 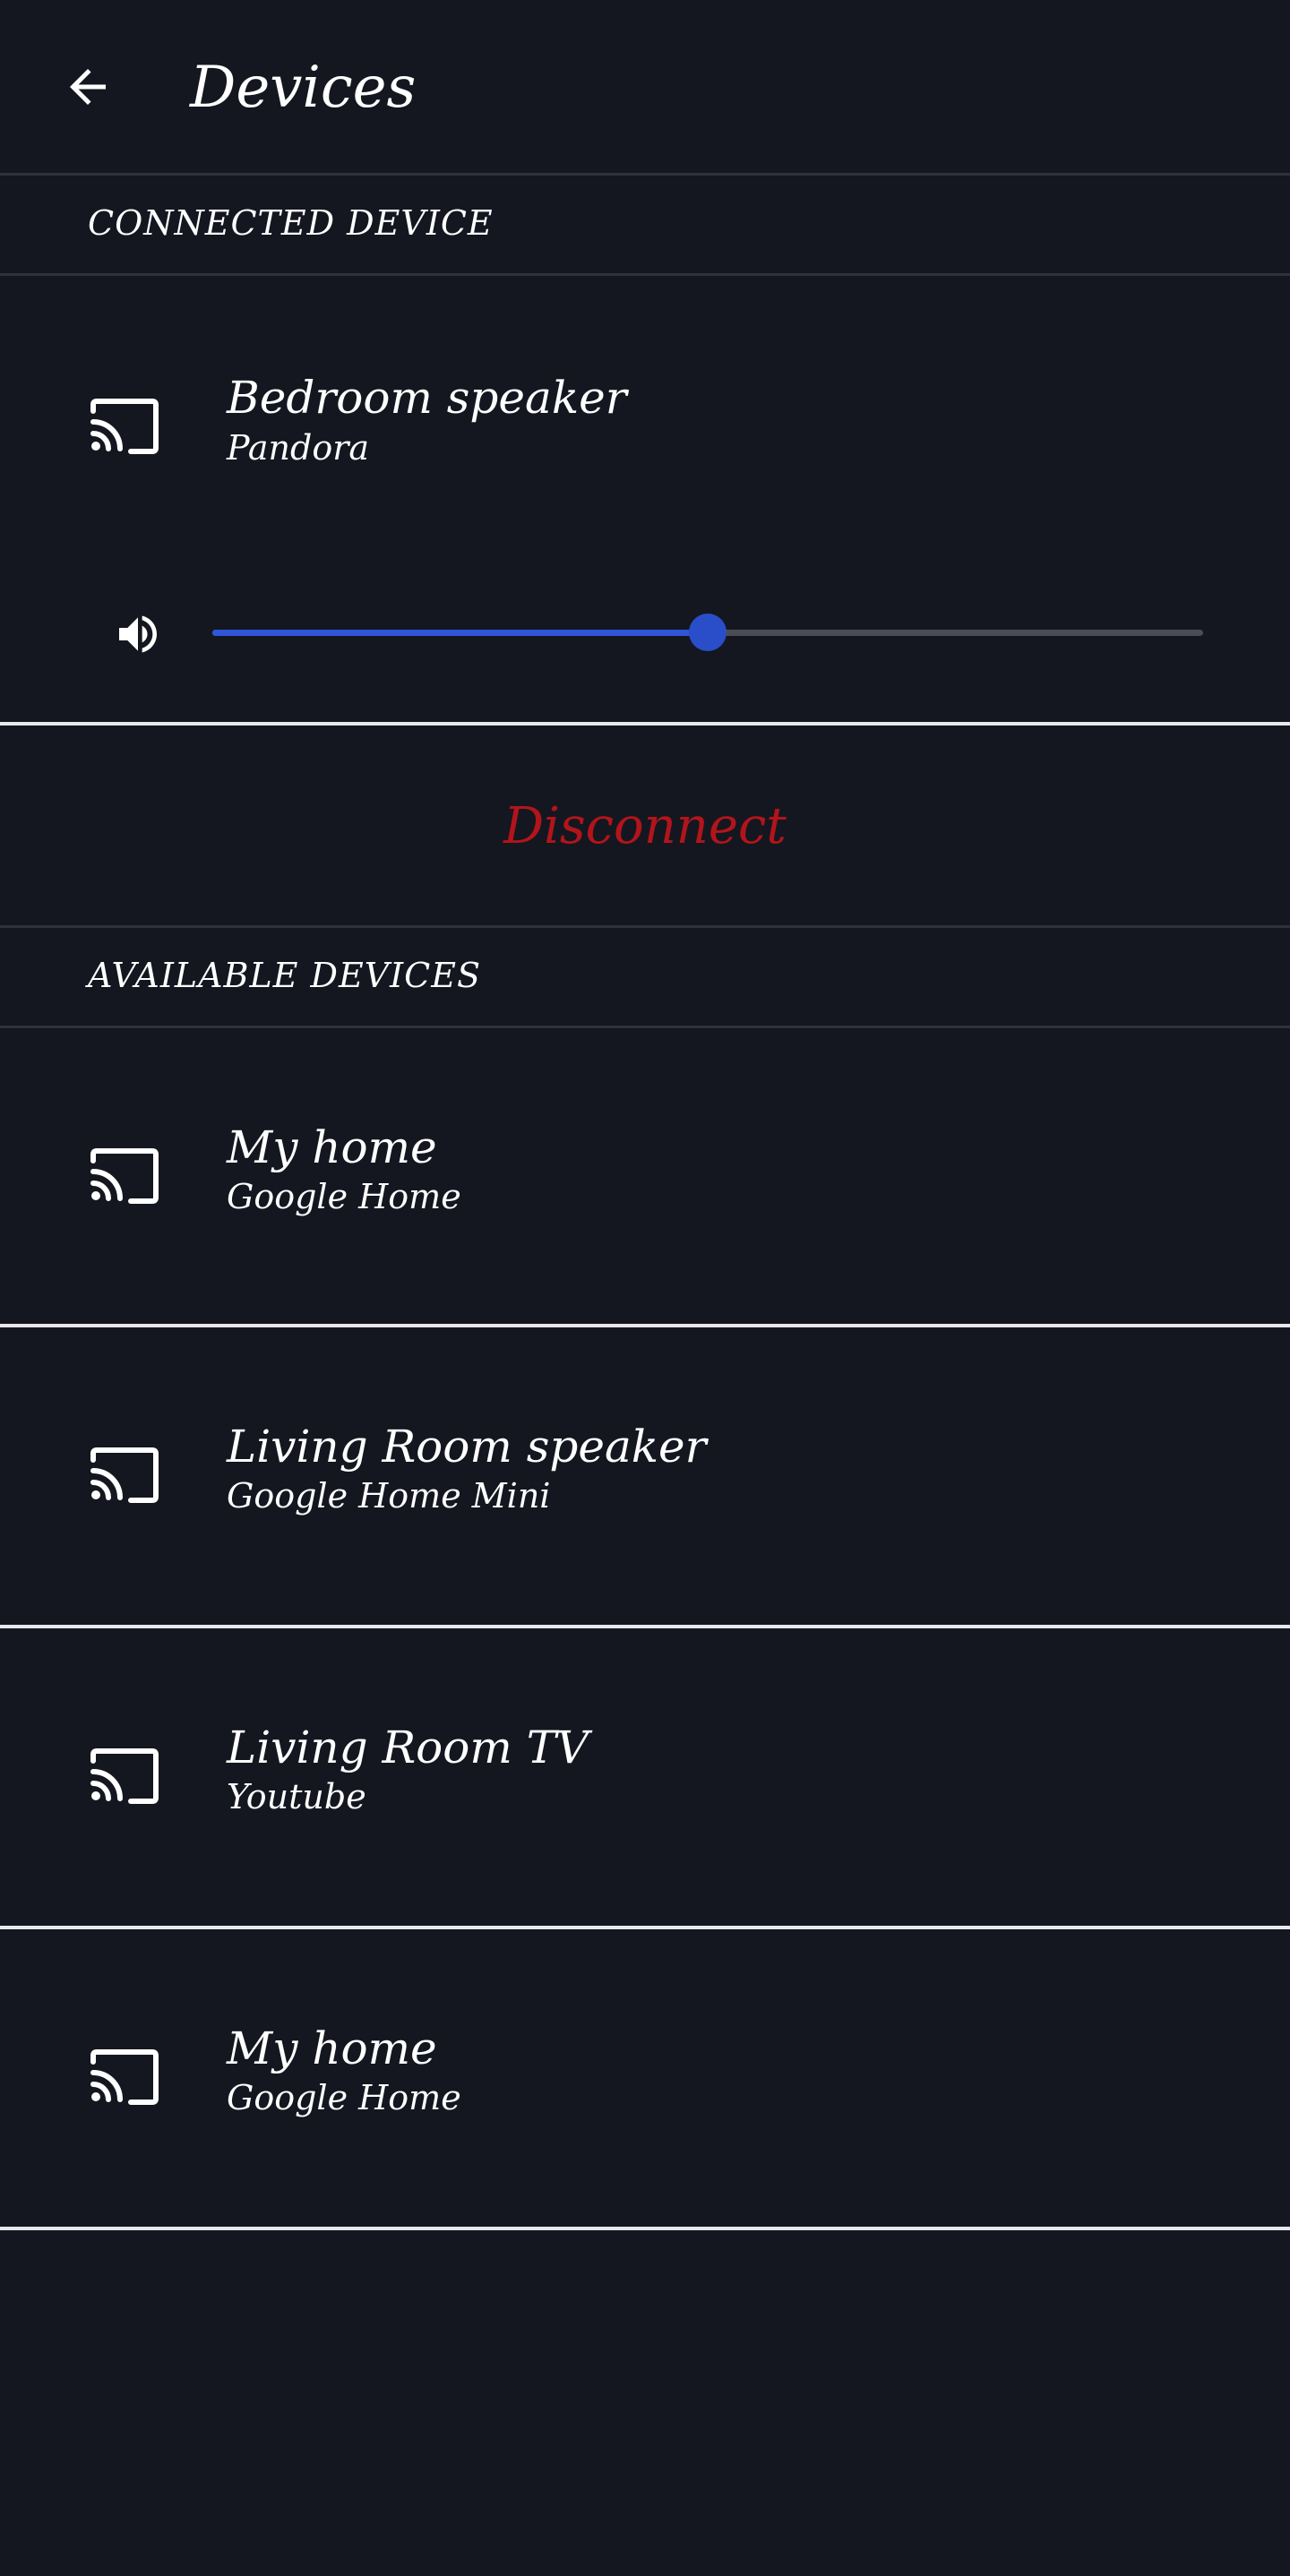 What do you see at coordinates (427, 398) in the screenshot?
I see `device-name: Bedroom speaker` at bounding box center [427, 398].